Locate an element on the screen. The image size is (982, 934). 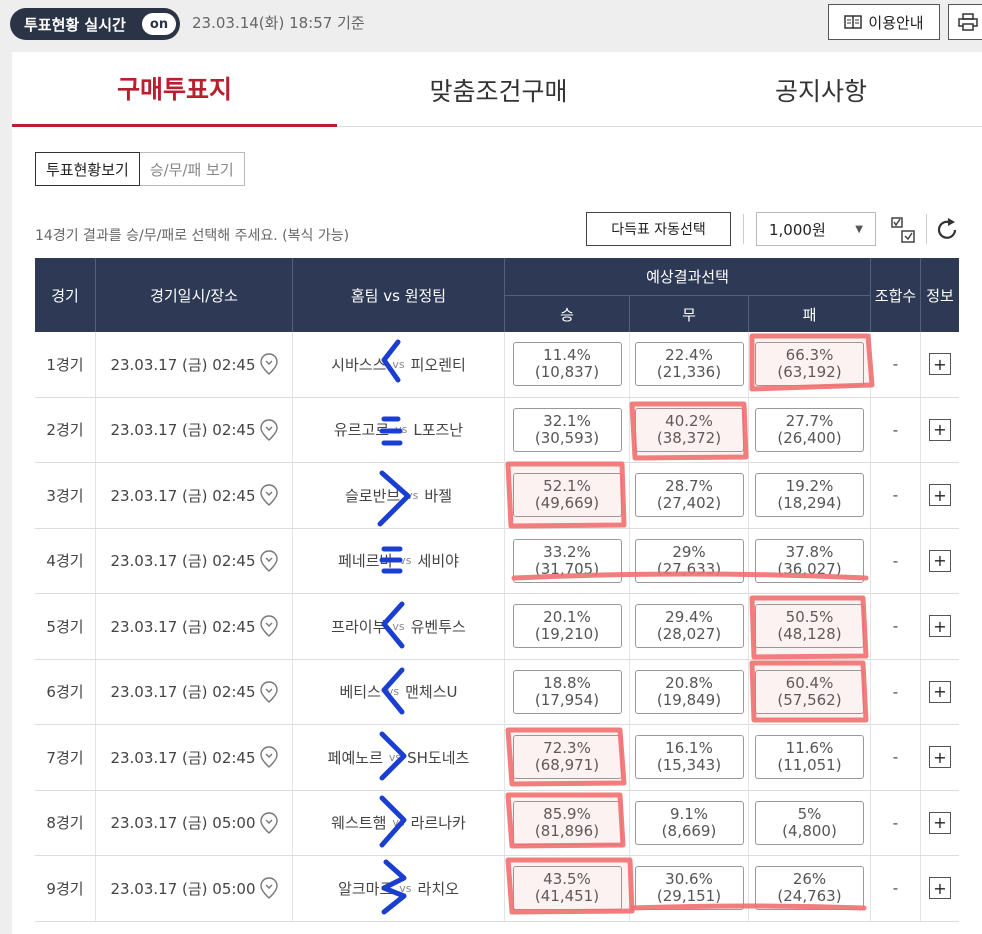
lose-option-button: 5% (4,800) is located at coordinates (809, 822).